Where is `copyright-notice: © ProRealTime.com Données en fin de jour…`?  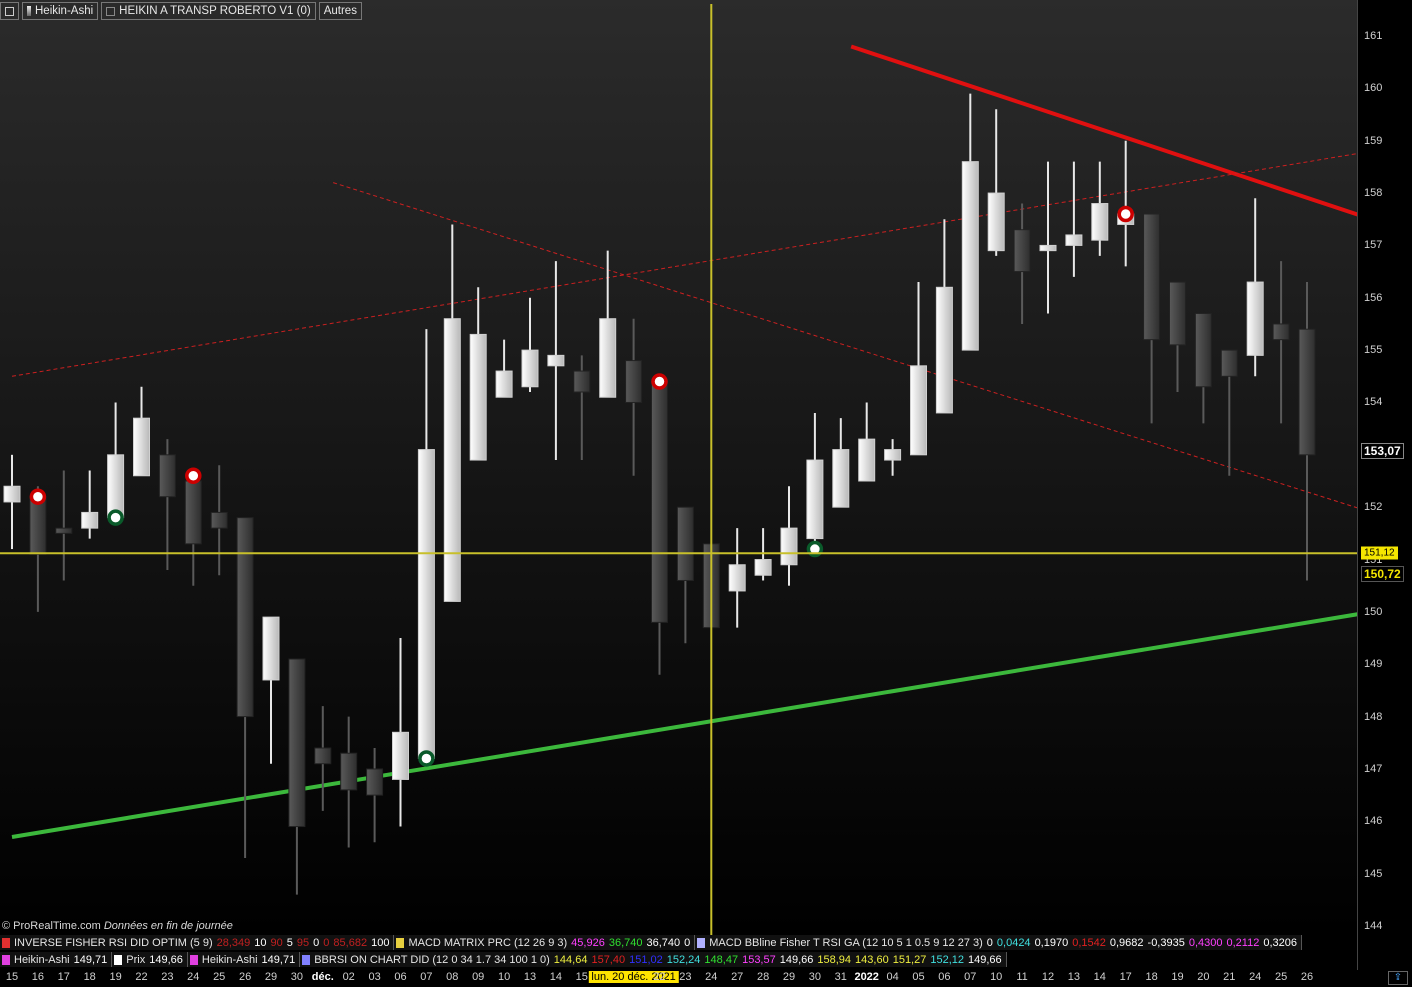 copyright-notice: © ProRealTime.com Données en fin de jour… is located at coordinates (117, 926).